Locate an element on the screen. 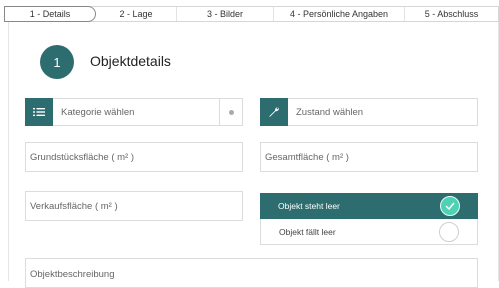 The height and width of the screenshot is (288, 499). total-area-field: Gesamtfläche ( m² ) is located at coordinates (369, 157).